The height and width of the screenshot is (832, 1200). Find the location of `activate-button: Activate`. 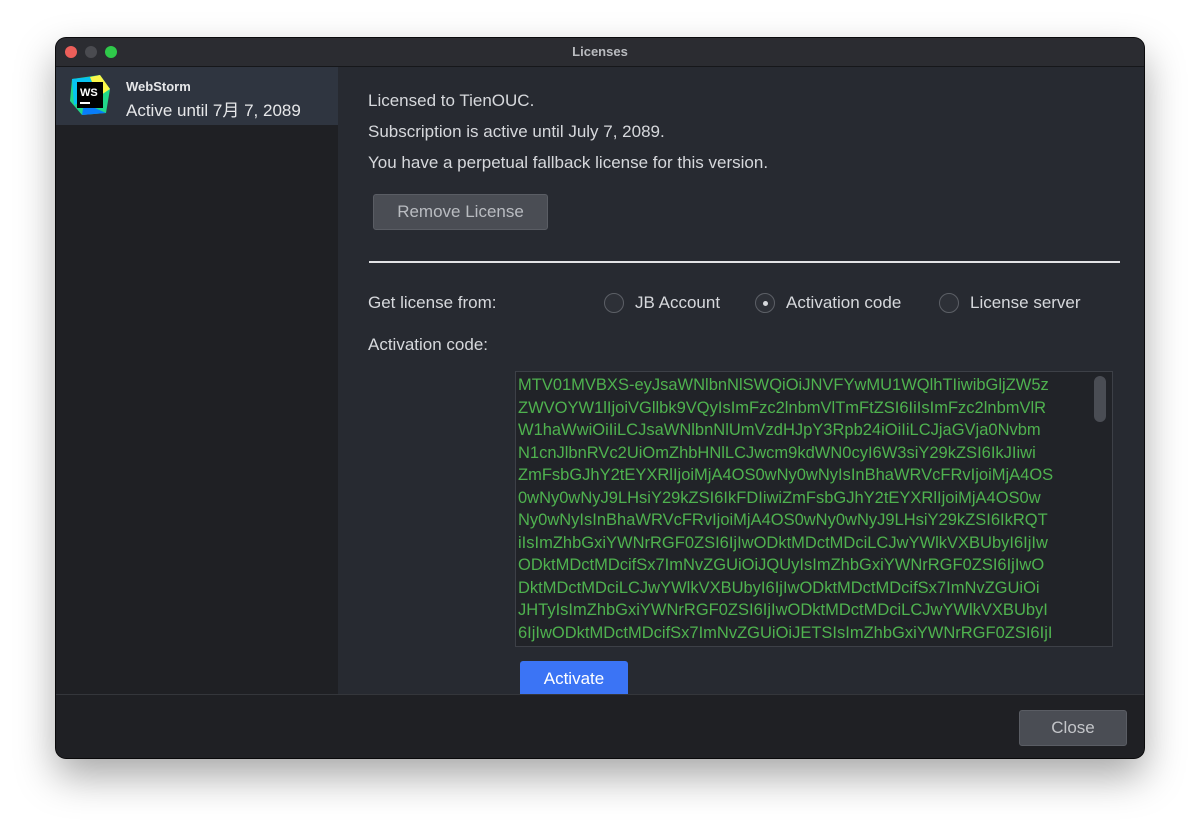

activate-button: Activate is located at coordinates (574, 679).